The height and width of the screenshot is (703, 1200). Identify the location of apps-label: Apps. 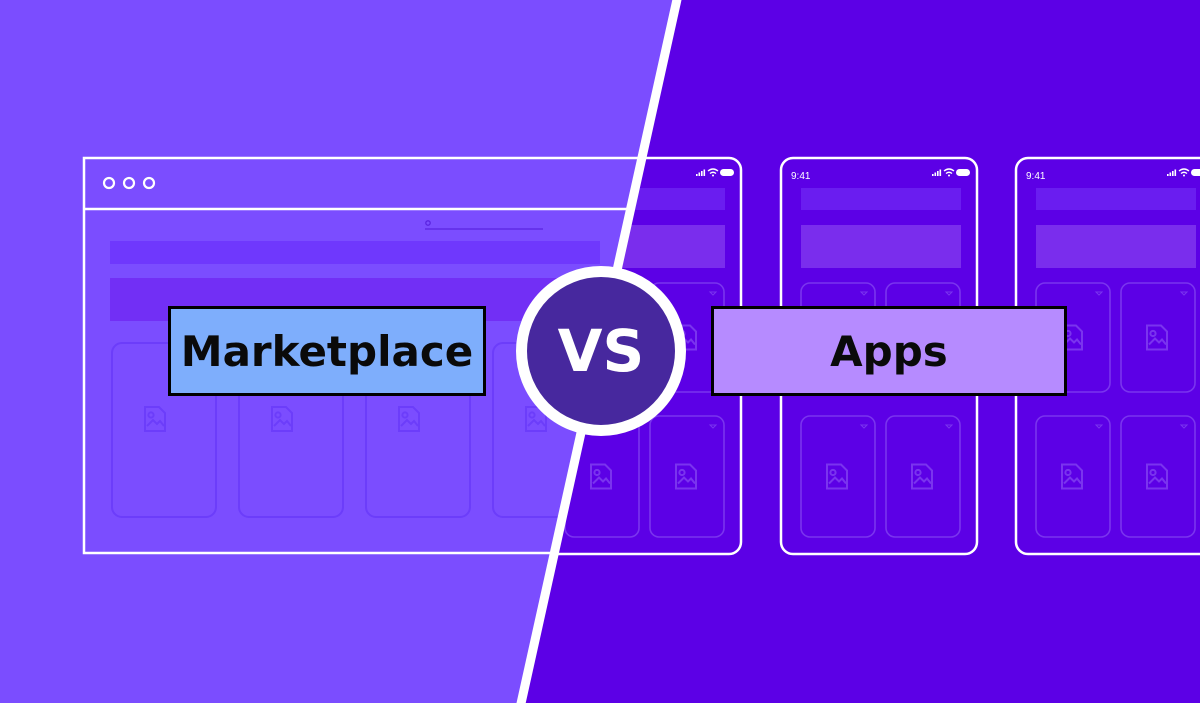
(889, 351).